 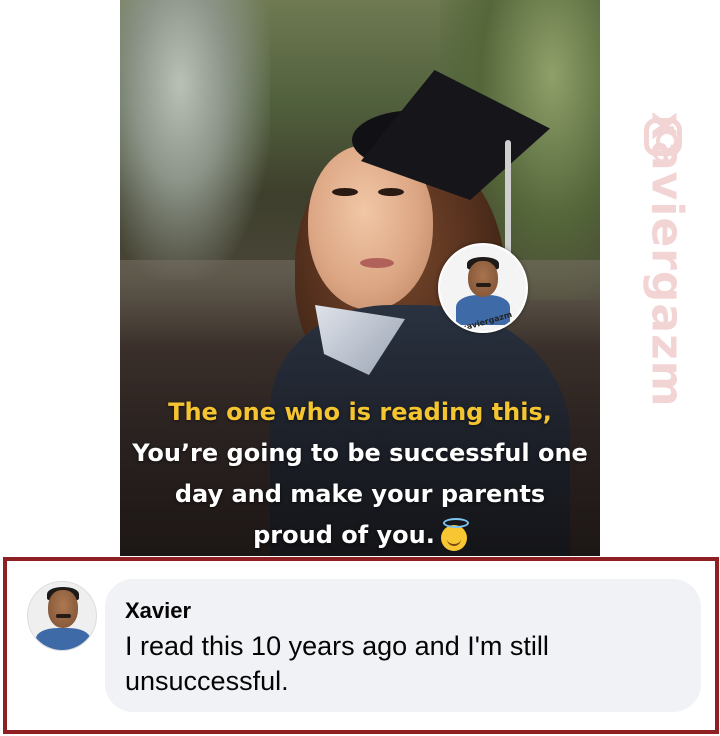 What do you see at coordinates (667, 259) in the screenshot?
I see `watermark-handle: xaviergazm` at bounding box center [667, 259].